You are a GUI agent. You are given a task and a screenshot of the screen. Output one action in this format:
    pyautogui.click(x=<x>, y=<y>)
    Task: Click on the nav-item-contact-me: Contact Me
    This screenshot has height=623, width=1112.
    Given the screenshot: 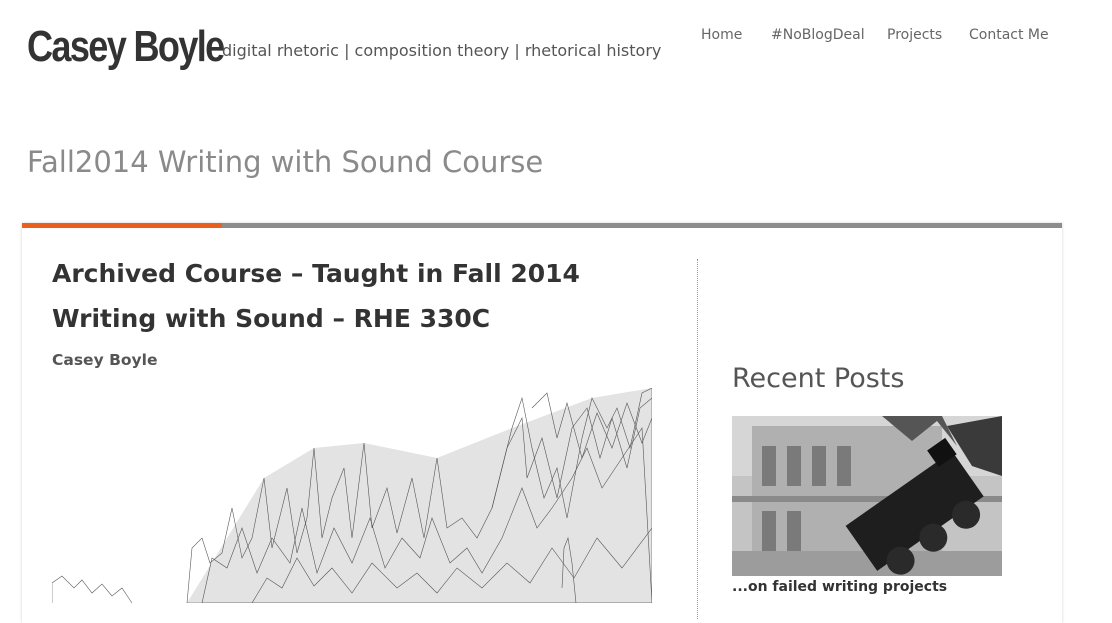 What is the action you would take?
    pyautogui.click(x=1009, y=35)
    